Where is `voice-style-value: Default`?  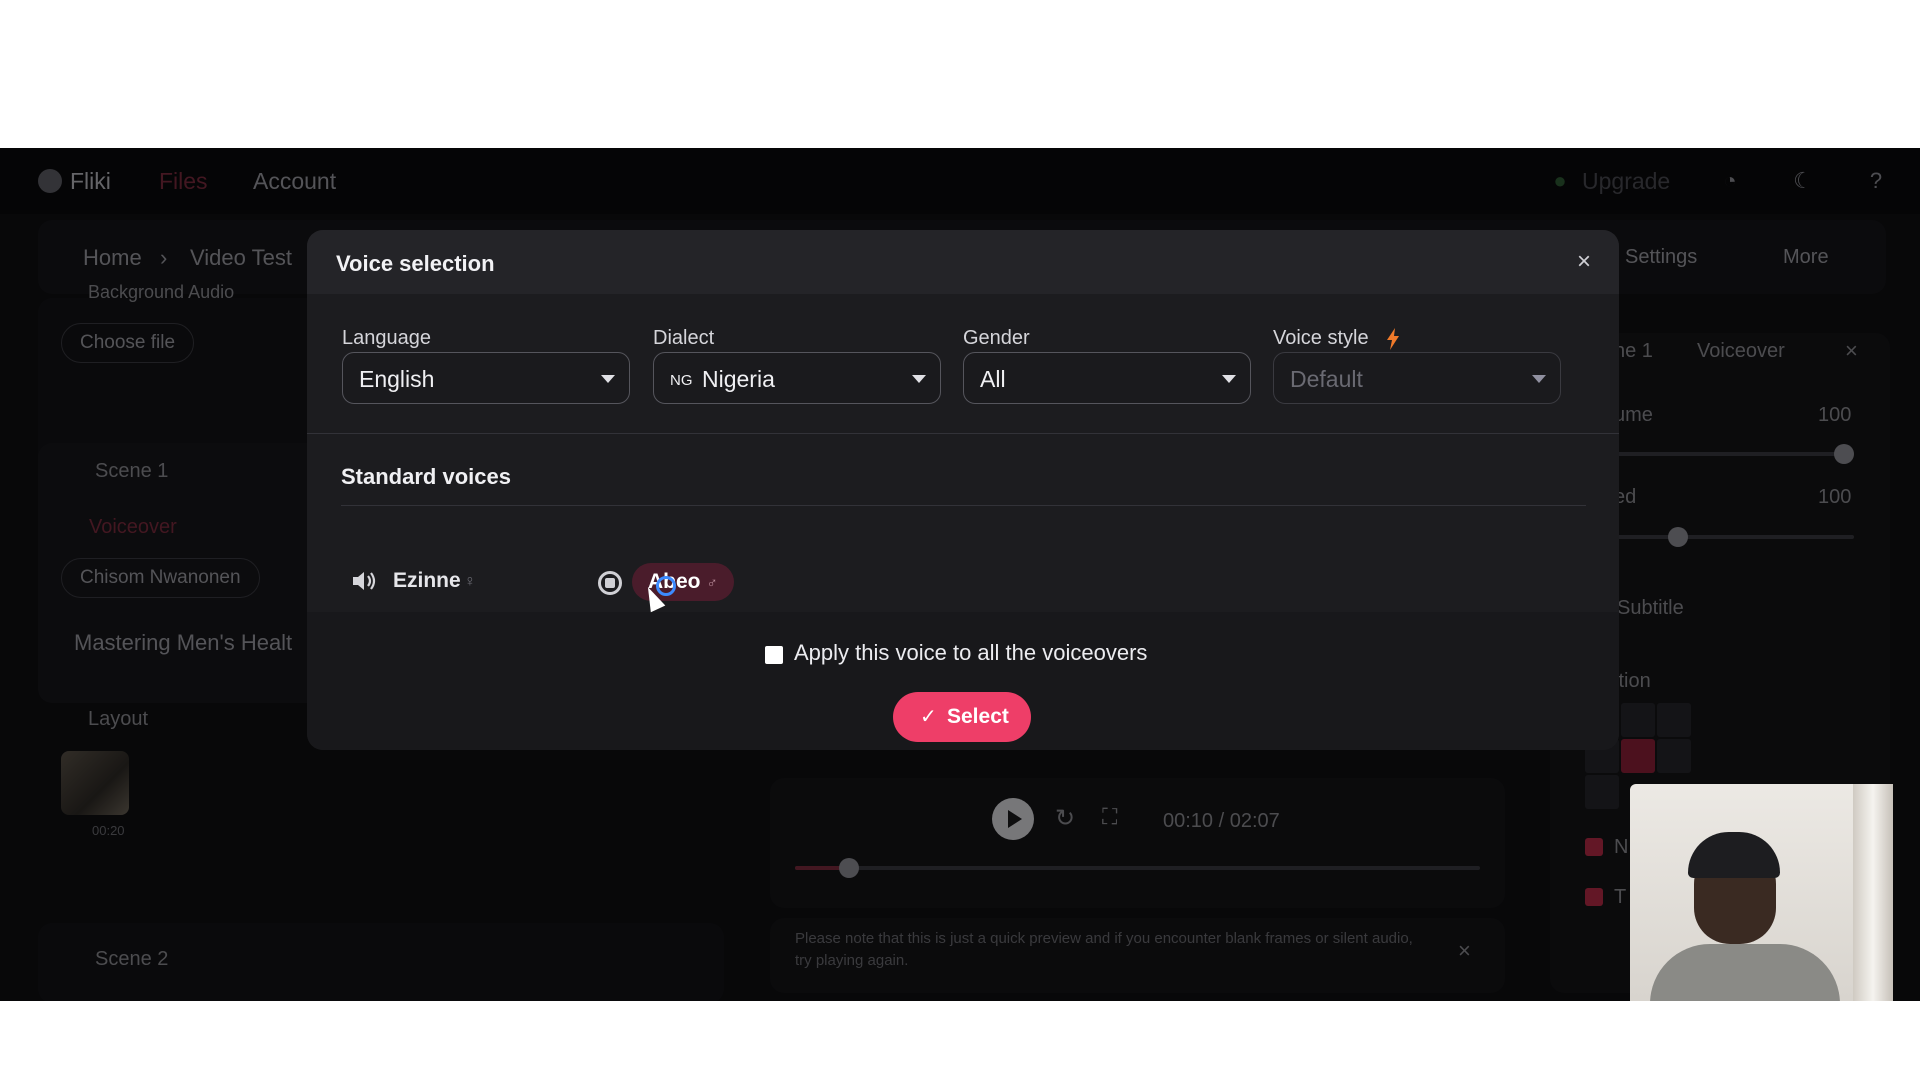 voice-style-value: Default is located at coordinates (1326, 379).